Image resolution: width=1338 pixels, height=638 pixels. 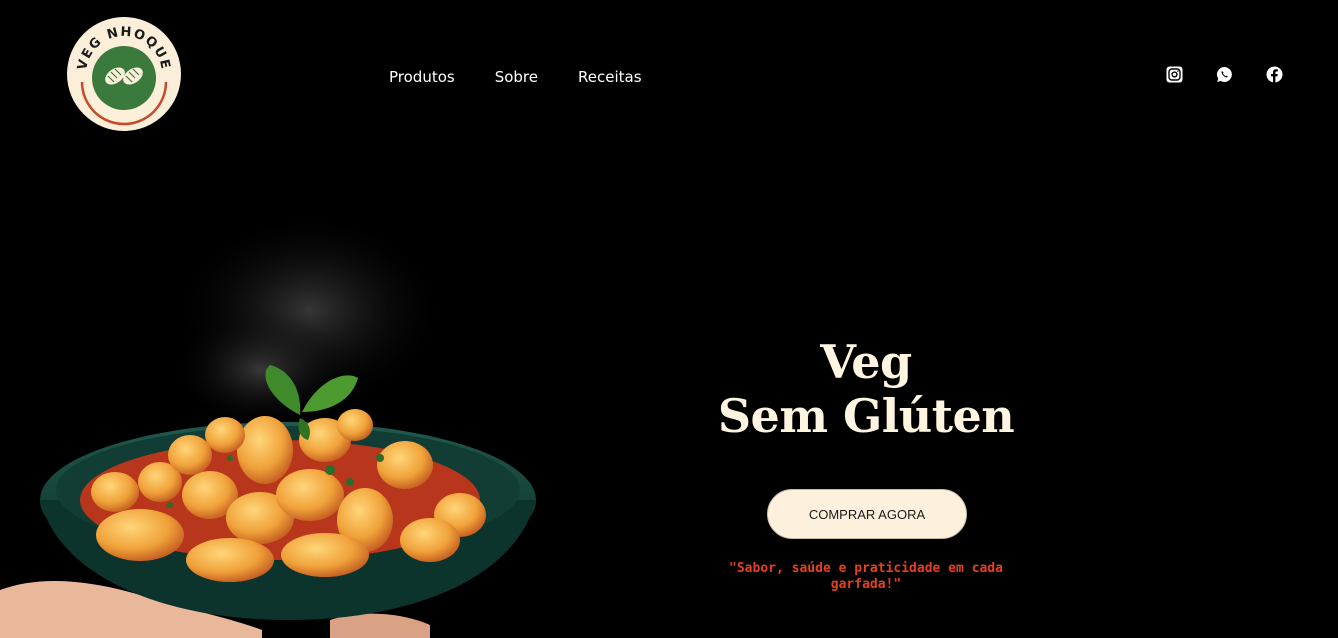 I want to click on logo-graphic: VEG NHOQUE, so click(x=124, y=74).